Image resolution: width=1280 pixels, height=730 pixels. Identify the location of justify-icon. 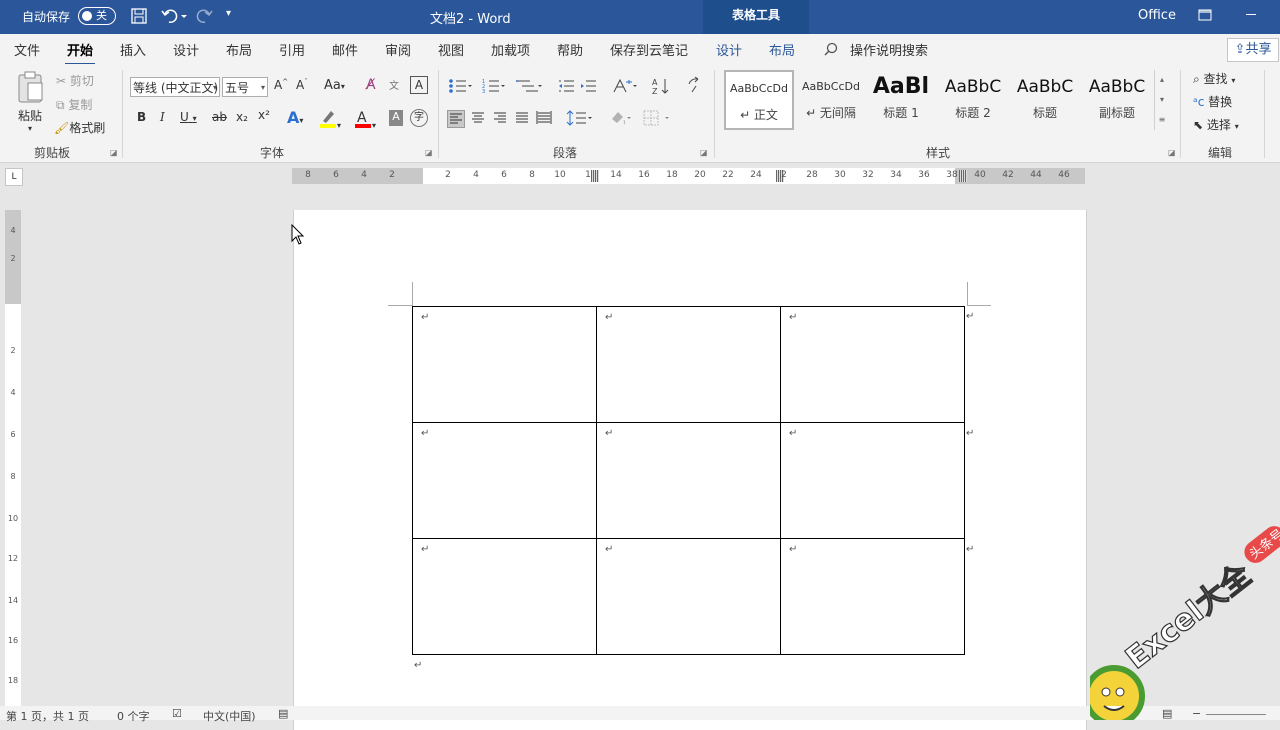
(522, 119).